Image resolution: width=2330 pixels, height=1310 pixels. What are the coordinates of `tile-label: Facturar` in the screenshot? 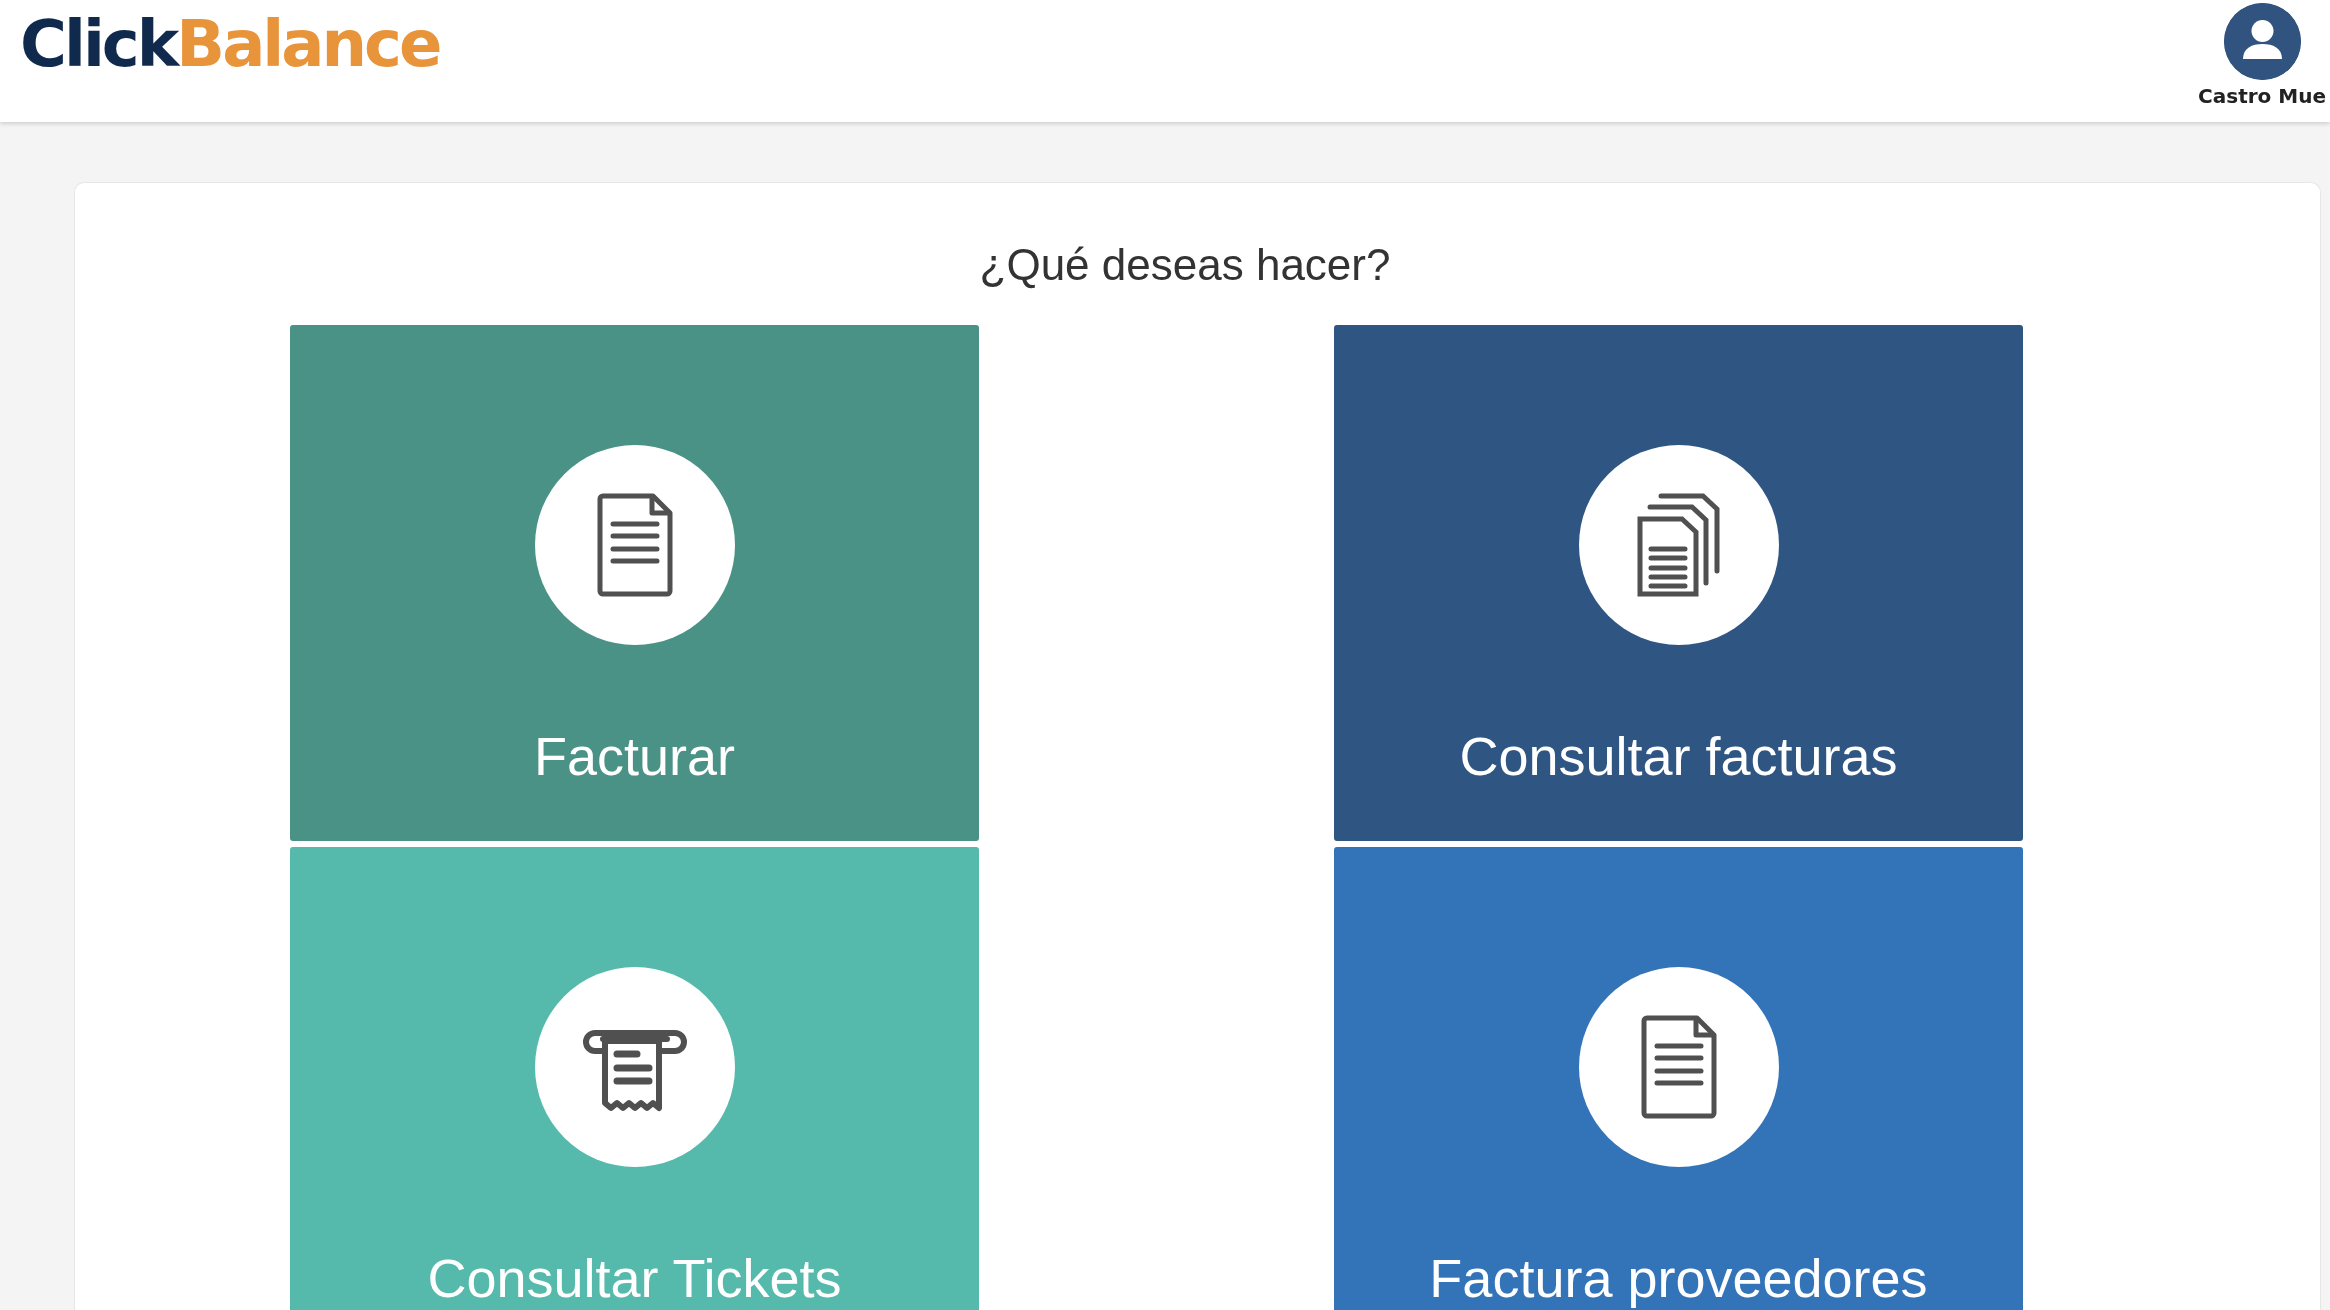 It's located at (634, 756).